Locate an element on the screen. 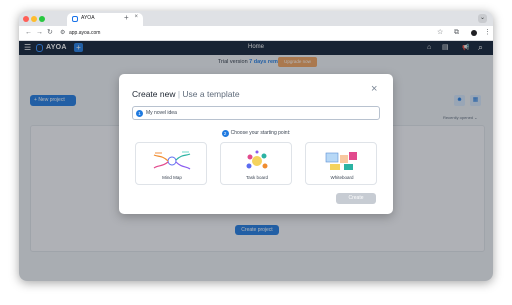  close-window-dot is located at coordinates (26, 19).